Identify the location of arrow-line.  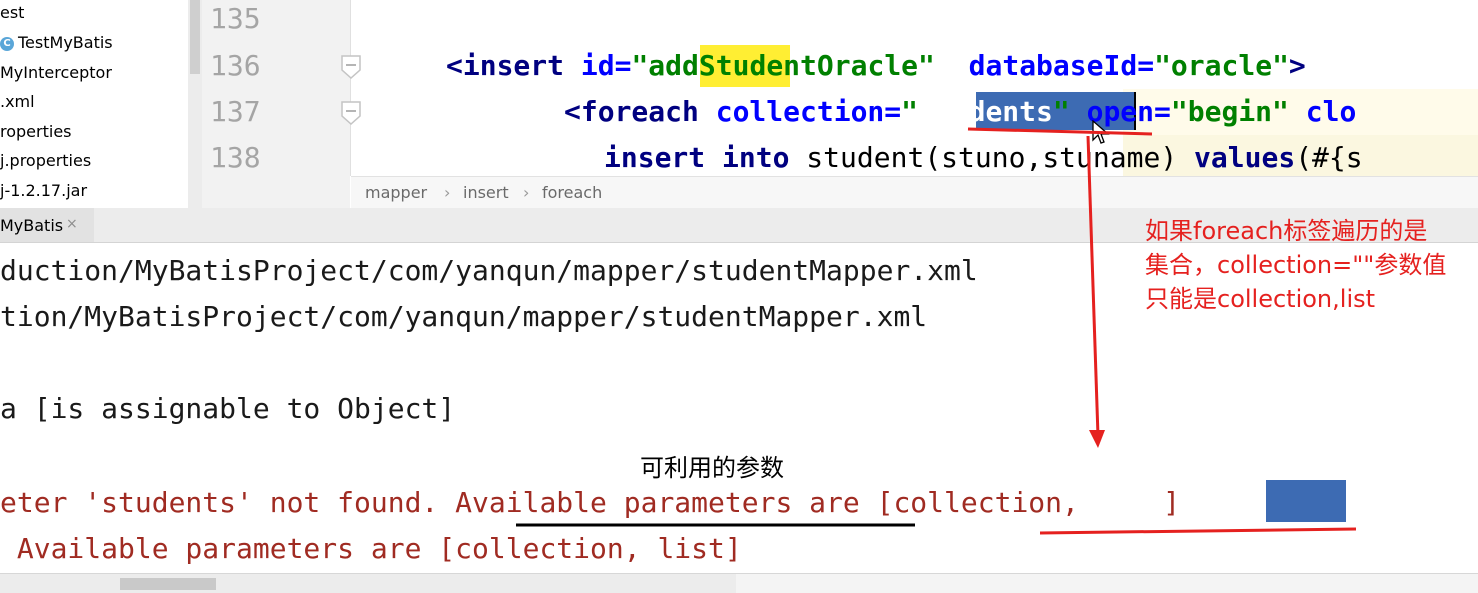
(1093, 286).